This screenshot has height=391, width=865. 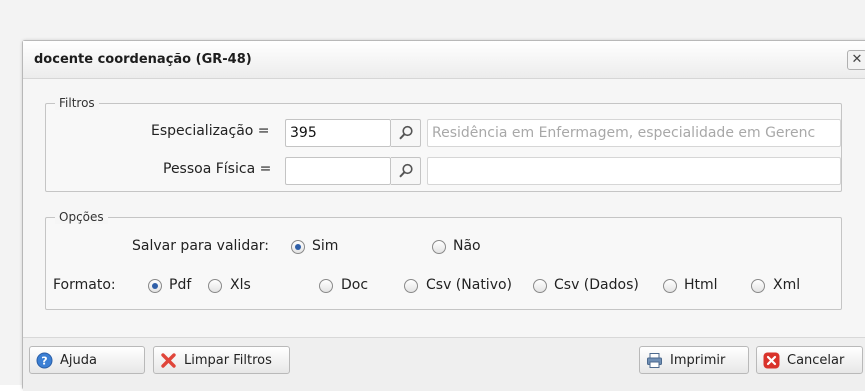 What do you see at coordinates (240, 285) in the screenshot?
I see `formato-xls-label: Xls` at bounding box center [240, 285].